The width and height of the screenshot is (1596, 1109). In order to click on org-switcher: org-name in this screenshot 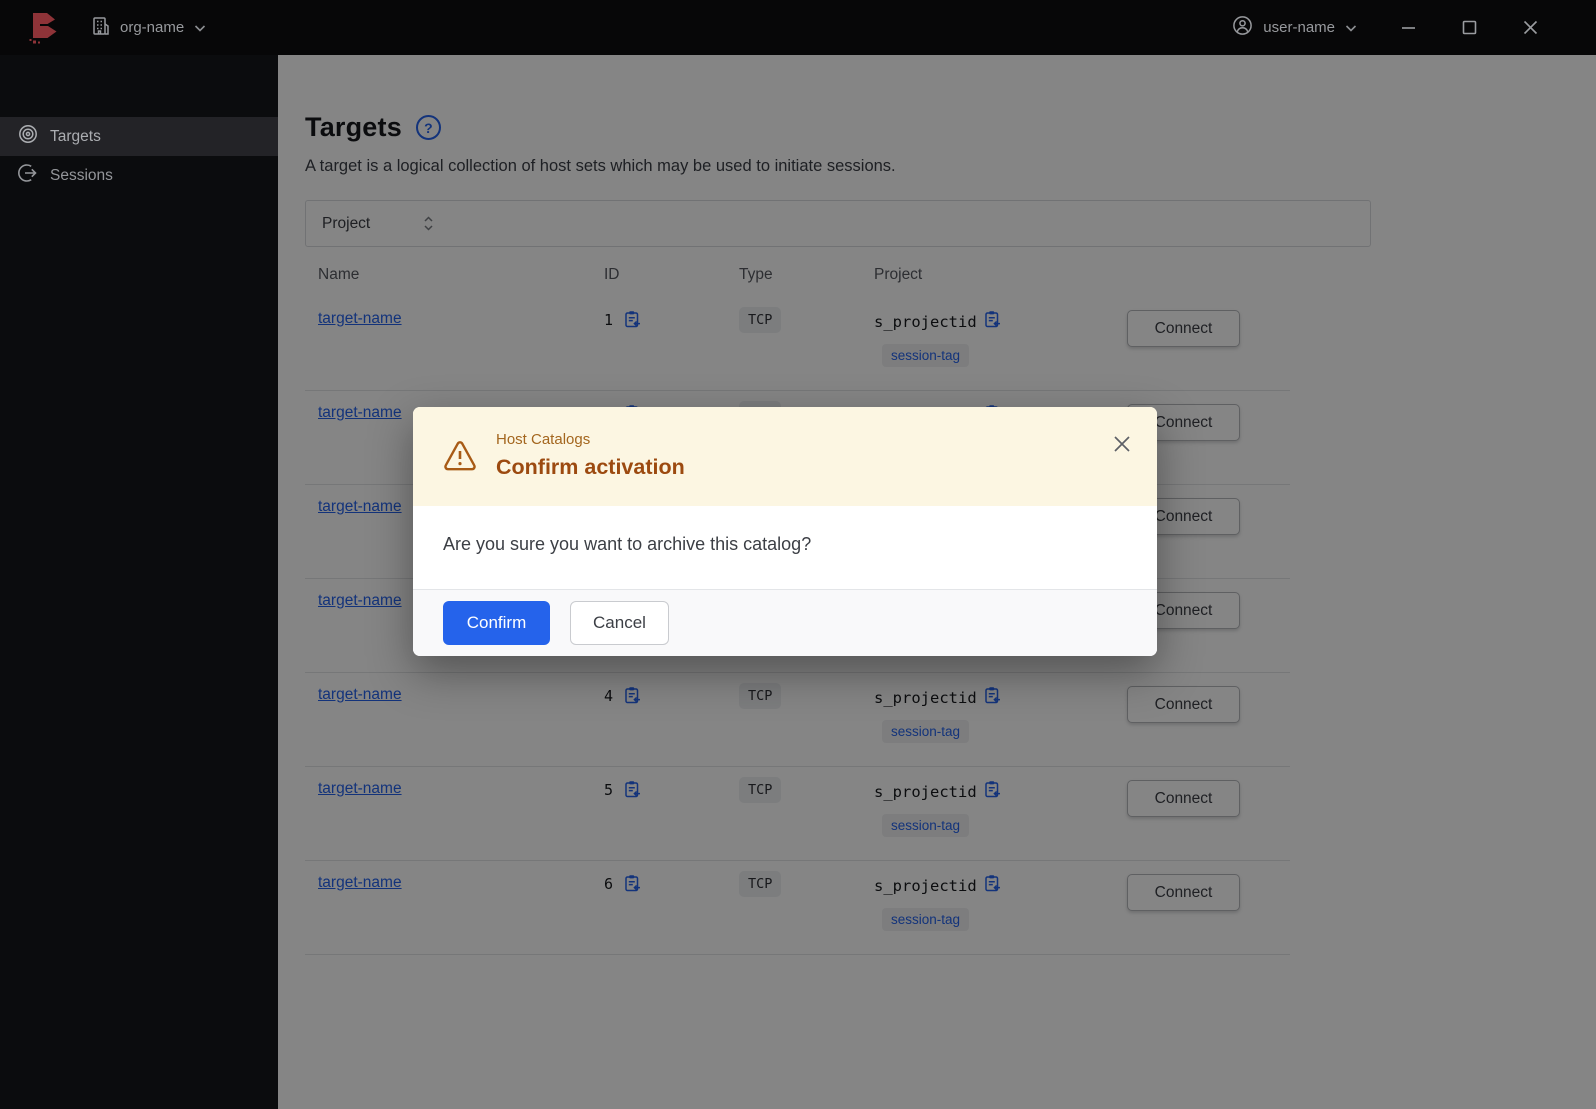, I will do `click(149, 28)`.